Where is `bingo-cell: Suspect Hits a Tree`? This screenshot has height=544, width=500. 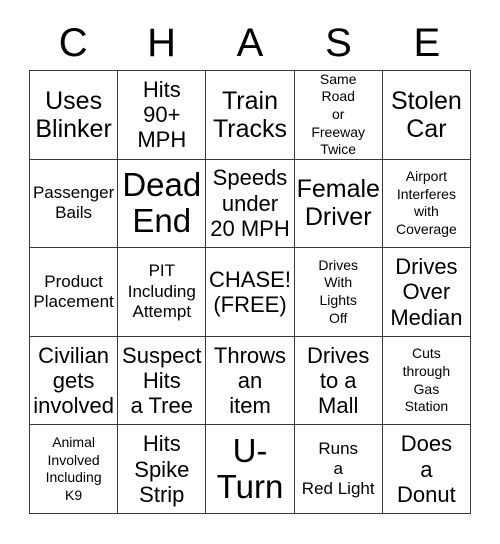
bingo-cell: Suspect Hits a Tree is located at coordinates (162, 381).